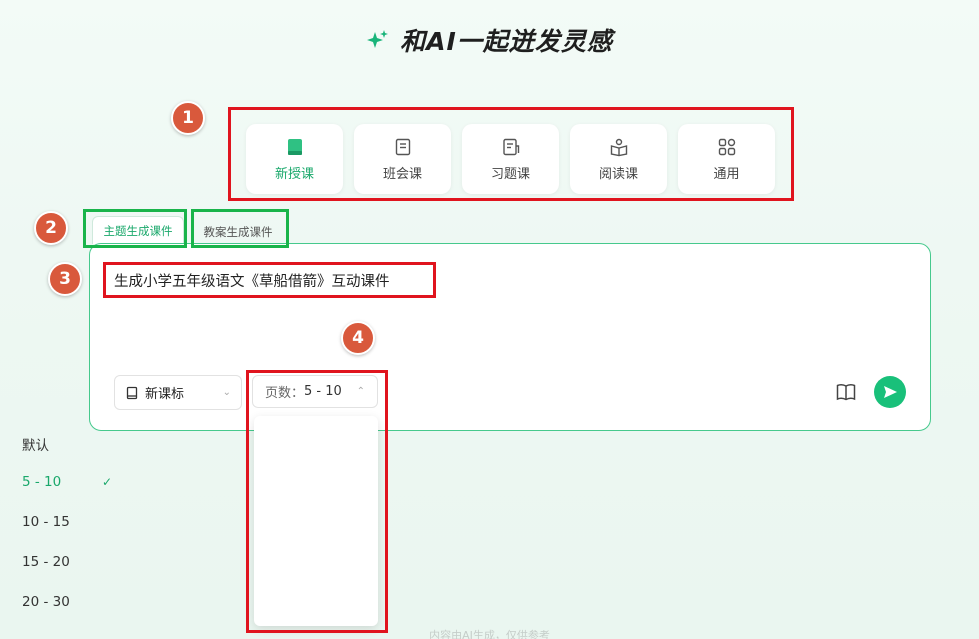  Describe the element at coordinates (35, 446) in the screenshot. I see `page-option-label: 默认` at that location.